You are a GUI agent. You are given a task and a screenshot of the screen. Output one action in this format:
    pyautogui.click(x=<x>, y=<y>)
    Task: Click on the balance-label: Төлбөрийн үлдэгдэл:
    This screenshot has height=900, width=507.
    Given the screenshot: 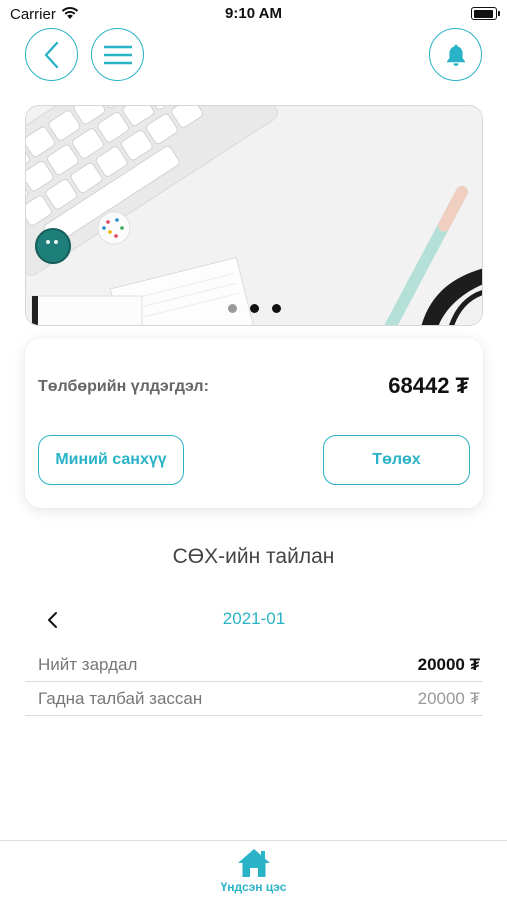 What is the action you would take?
    pyautogui.click(x=123, y=386)
    